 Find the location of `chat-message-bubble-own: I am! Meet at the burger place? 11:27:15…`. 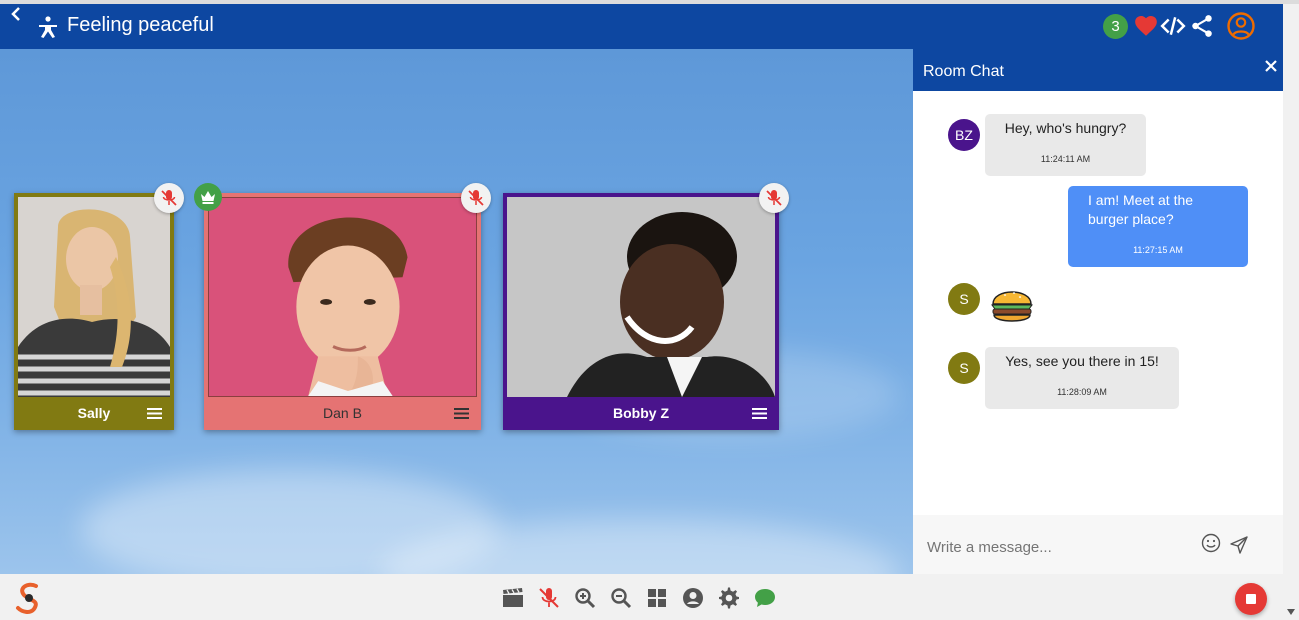

chat-message-bubble-own: I am! Meet at the burger place? 11:27:15… is located at coordinates (1158, 226).